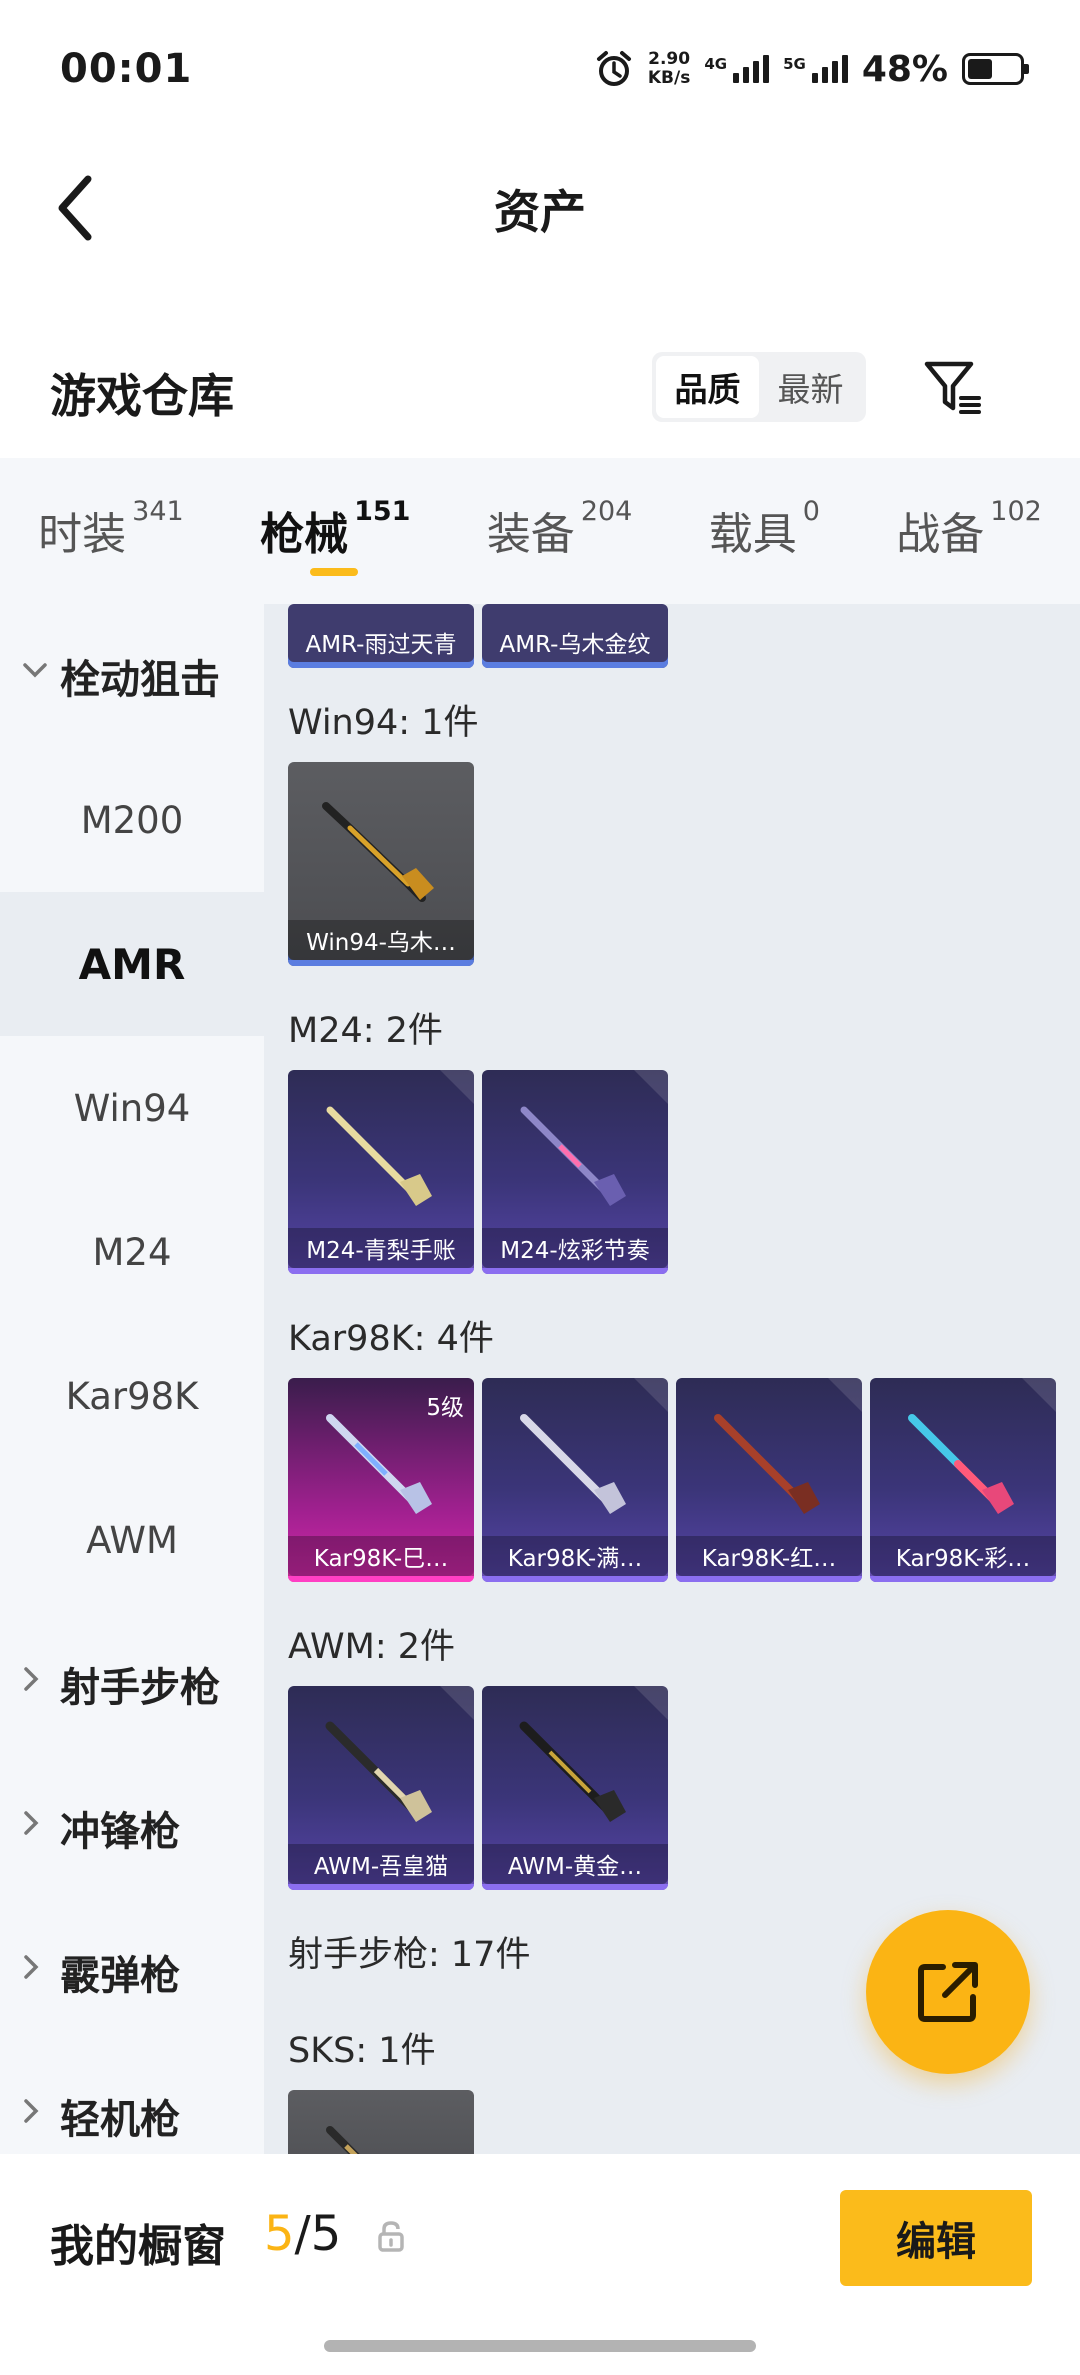 The image size is (1080, 2375). What do you see at coordinates (132, 1108) in the screenshot?
I see `sidebar-item-win94: Win94` at bounding box center [132, 1108].